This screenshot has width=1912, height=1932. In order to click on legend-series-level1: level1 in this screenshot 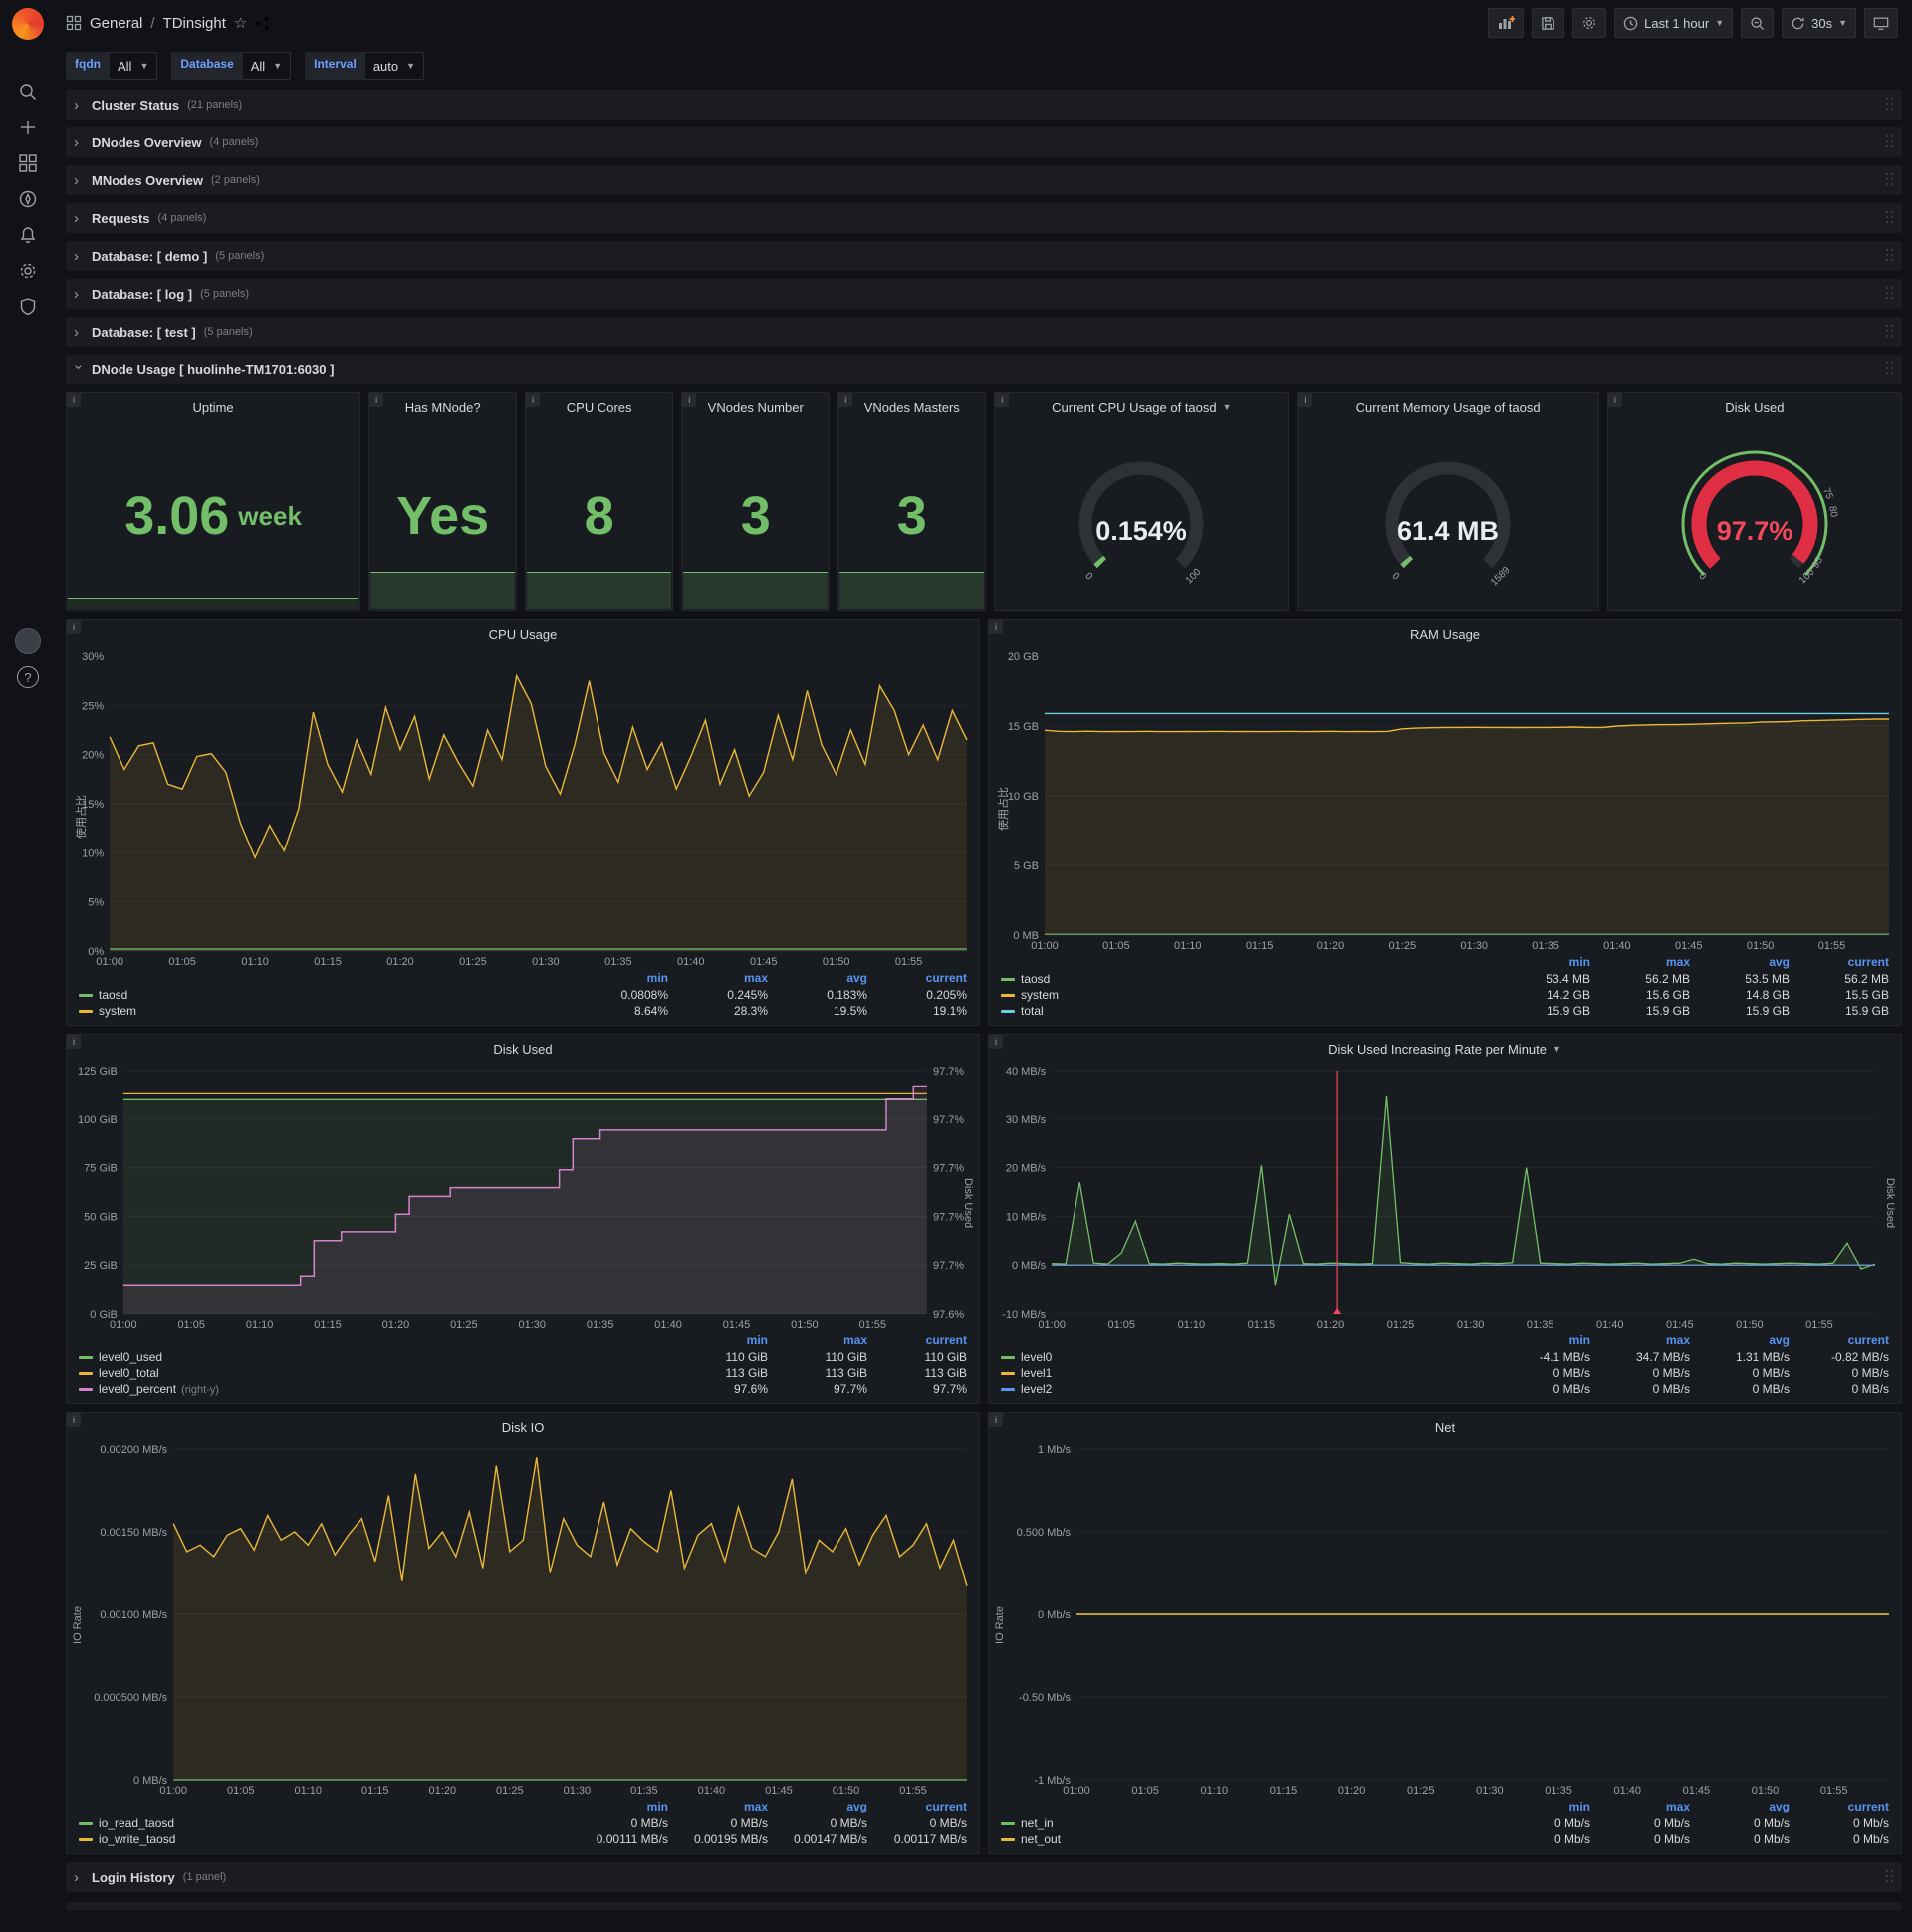, I will do `click(1246, 1373)`.